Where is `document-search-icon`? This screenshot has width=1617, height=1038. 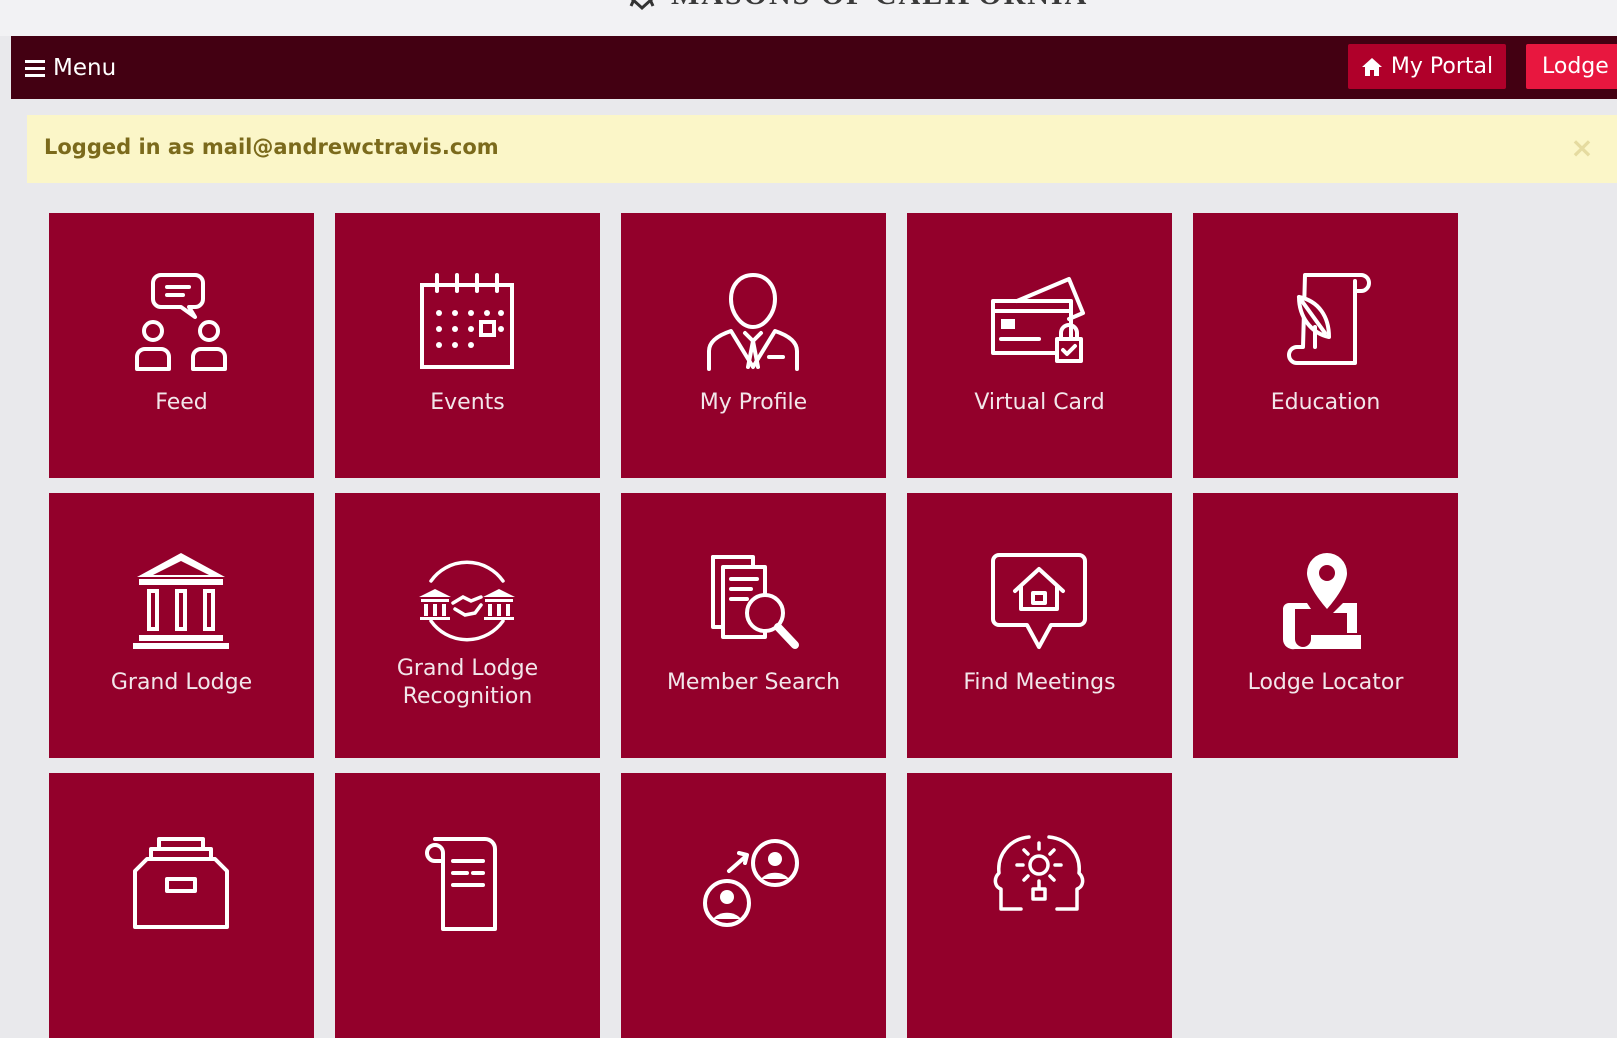
document-search-icon is located at coordinates (753, 601).